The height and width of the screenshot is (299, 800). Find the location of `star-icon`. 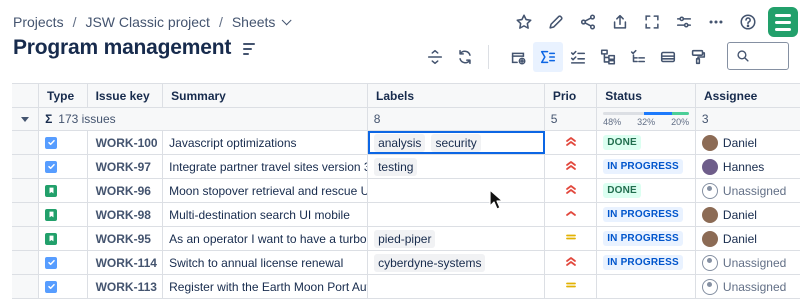

star-icon is located at coordinates (524, 22).